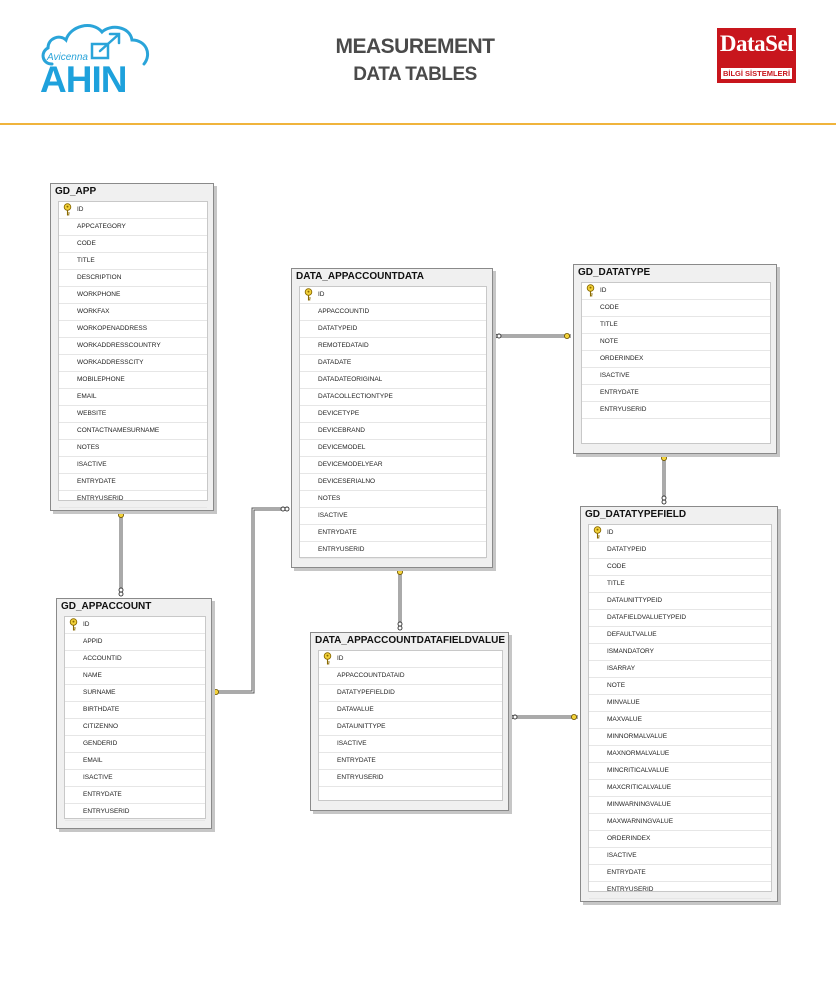 This screenshot has height=984, width=836. I want to click on column-row: MAXVALUE, so click(680, 720).